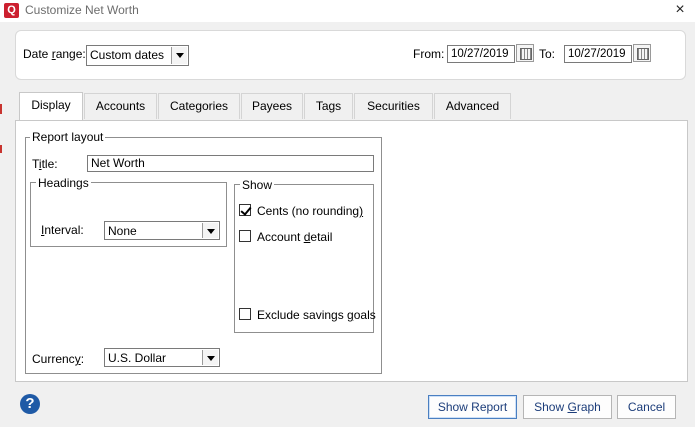 This screenshot has height=427, width=695. What do you see at coordinates (30, 404) in the screenshot?
I see `help-icon: ?` at bounding box center [30, 404].